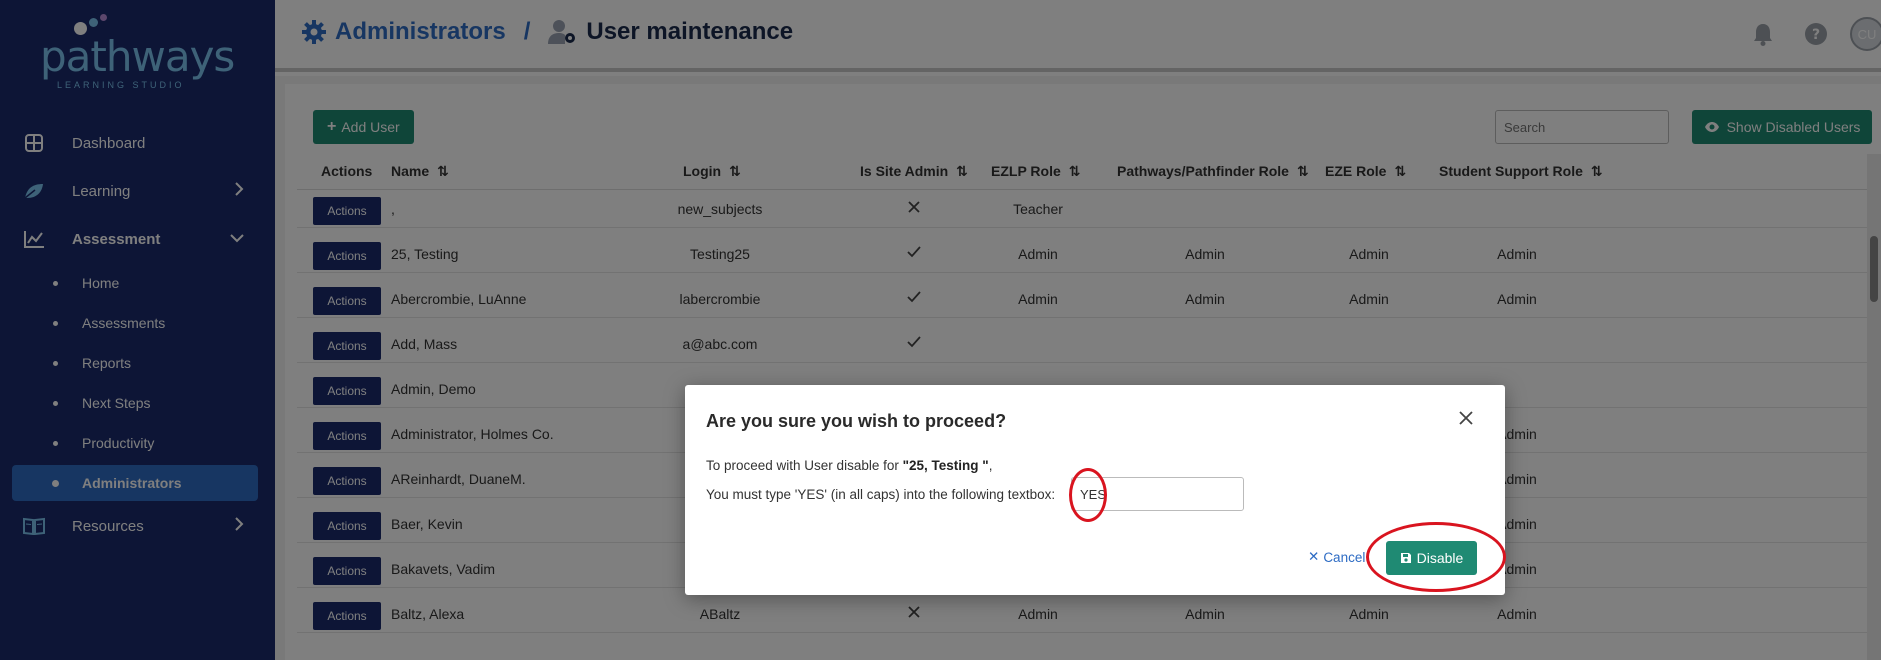  Describe the element at coordinates (1344, 557) in the screenshot. I see `cancel-label: Cancel` at that location.